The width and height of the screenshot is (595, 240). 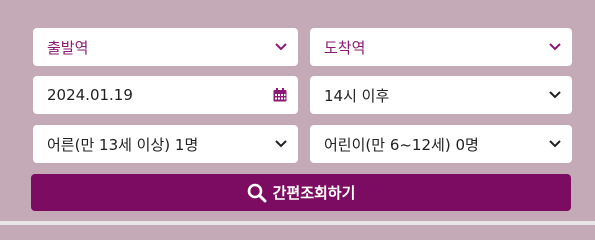 I want to click on calendar-icon, so click(x=280, y=95).